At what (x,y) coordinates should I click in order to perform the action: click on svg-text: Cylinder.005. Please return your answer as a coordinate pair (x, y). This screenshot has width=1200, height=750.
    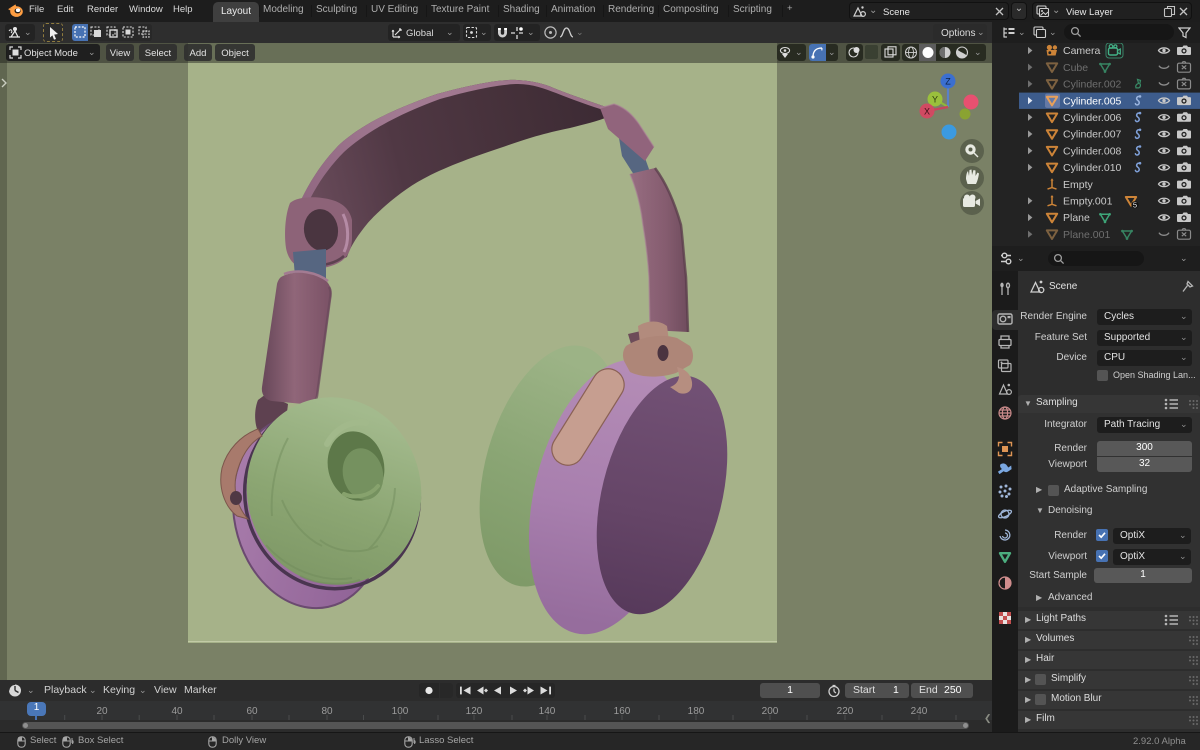
    Looking at the image, I should click on (1092, 101).